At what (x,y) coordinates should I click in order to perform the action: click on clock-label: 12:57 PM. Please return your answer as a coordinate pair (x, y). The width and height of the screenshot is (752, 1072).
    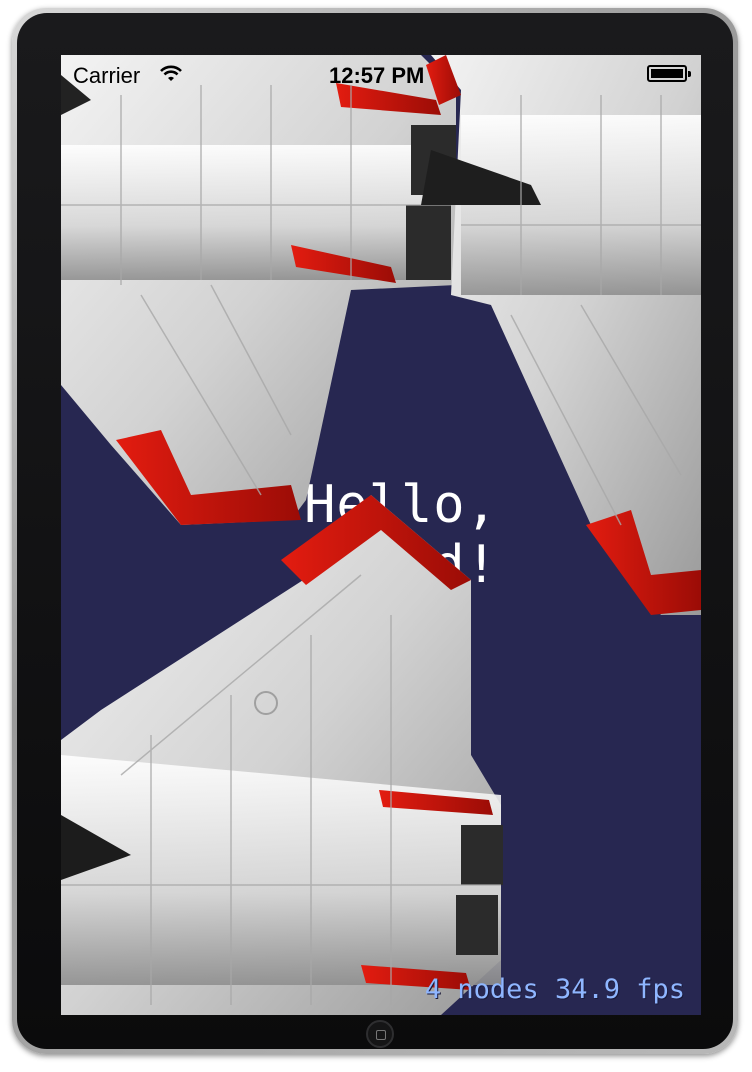
    Looking at the image, I should click on (377, 75).